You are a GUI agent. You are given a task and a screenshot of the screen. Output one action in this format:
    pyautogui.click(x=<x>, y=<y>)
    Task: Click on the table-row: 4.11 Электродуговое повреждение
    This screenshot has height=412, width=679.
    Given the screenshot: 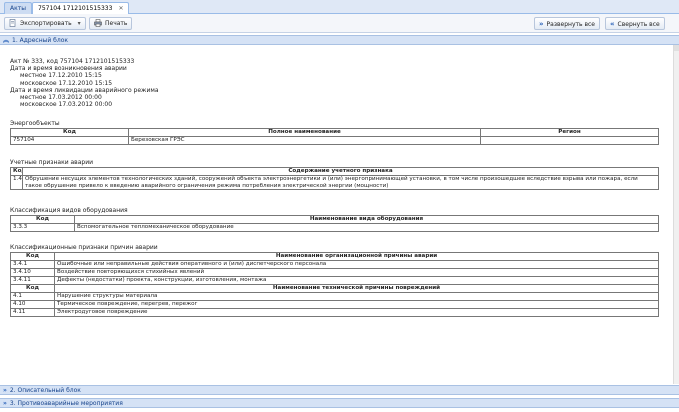 What is the action you would take?
    pyautogui.click(x=334, y=312)
    